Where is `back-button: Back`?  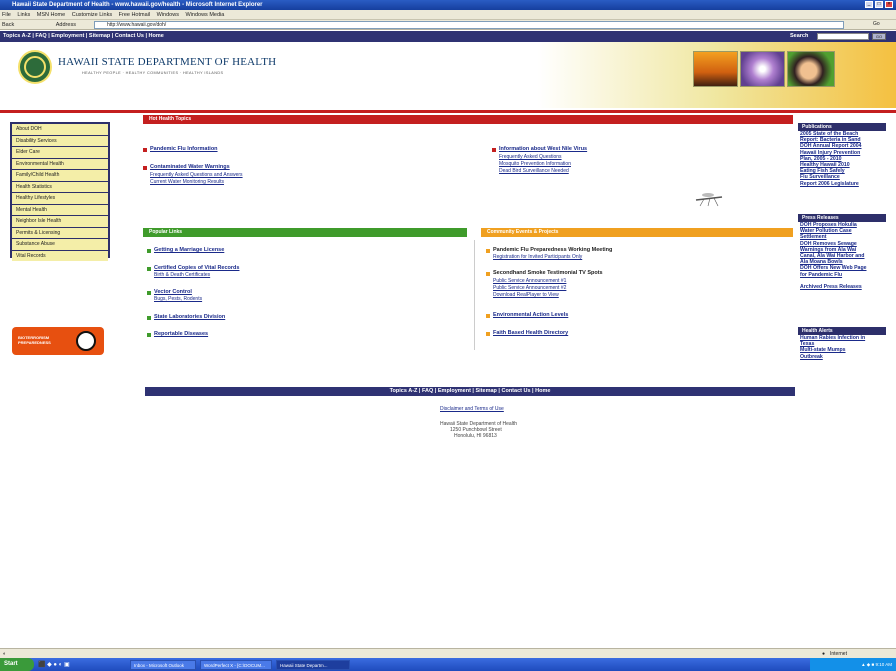
back-button: Back is located at coordinates (8, 25).